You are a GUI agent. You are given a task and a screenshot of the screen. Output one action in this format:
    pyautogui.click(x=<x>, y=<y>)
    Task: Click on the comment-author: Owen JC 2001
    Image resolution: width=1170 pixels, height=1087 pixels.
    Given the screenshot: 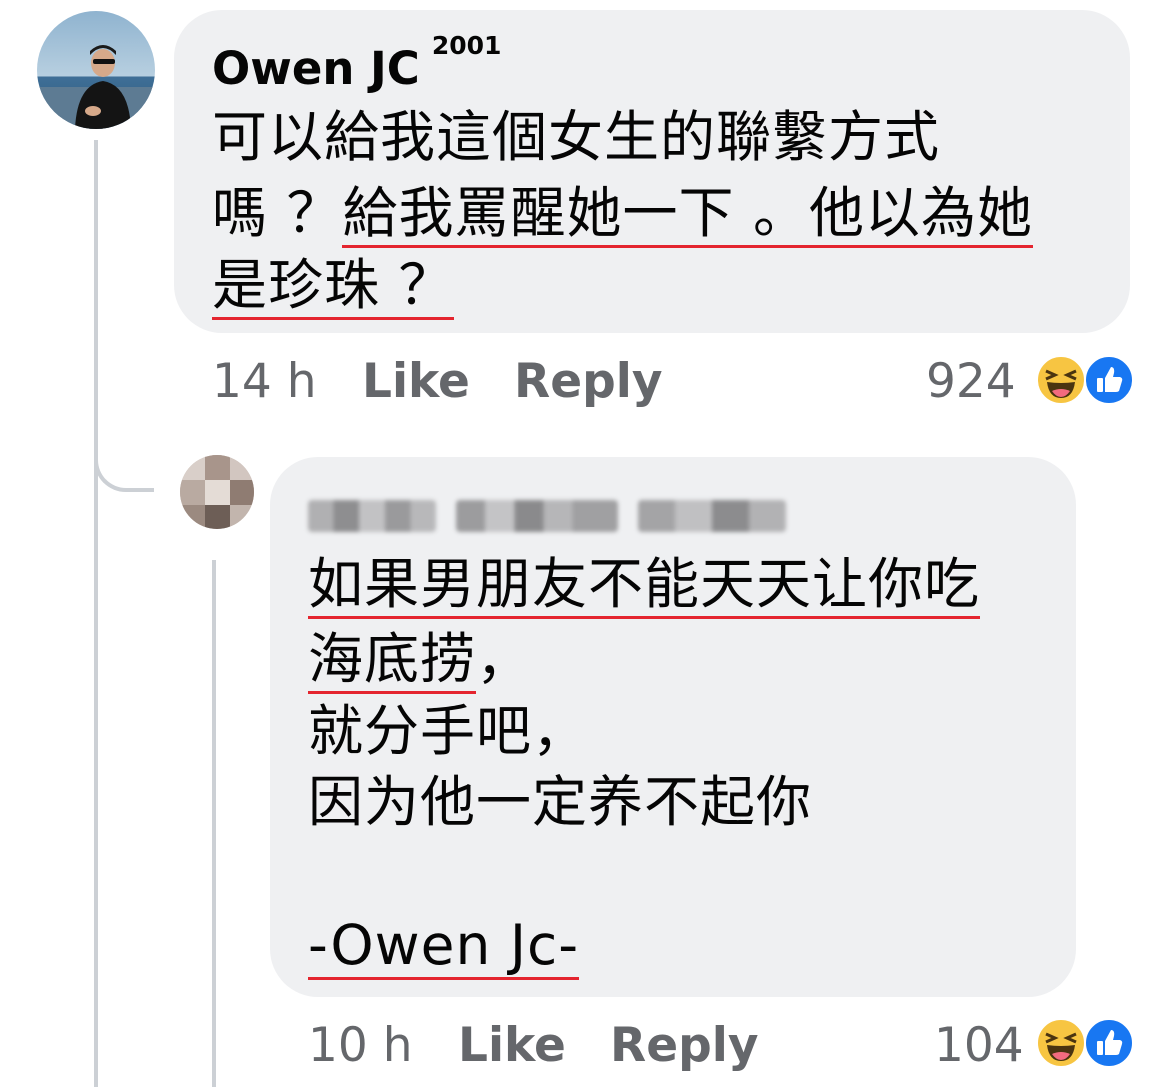 What is the action you would take?
    pyautogui.click(x=356, y=62)
    